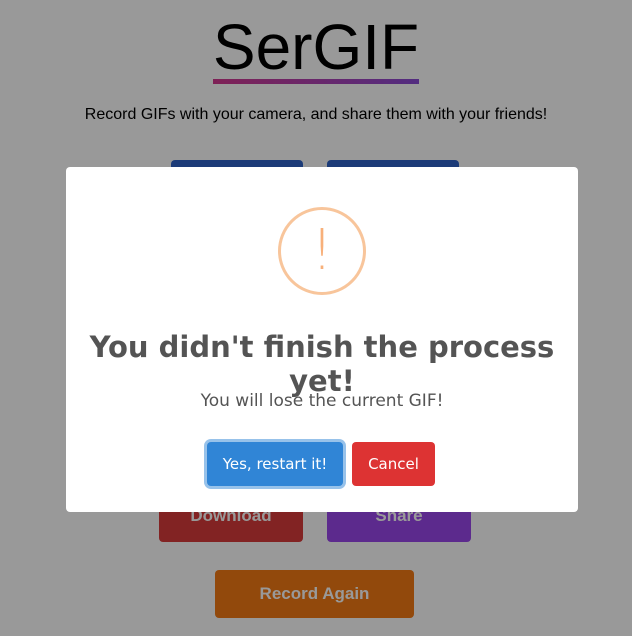  I want to click on confirm-restart-button: Yes, restart it!, so click(275, 464).